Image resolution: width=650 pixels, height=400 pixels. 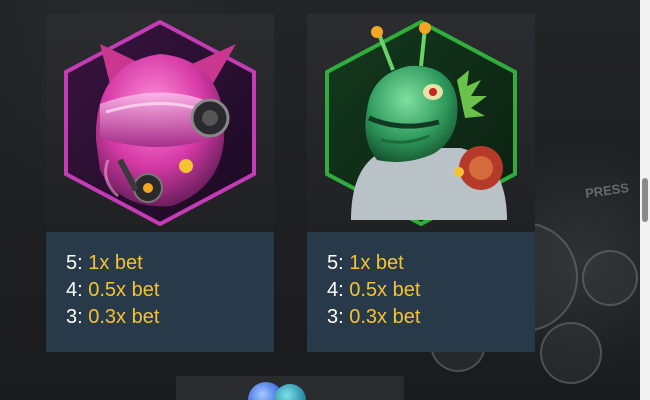 I want to click on background-autoplay-button, so click(x=571, y=353).